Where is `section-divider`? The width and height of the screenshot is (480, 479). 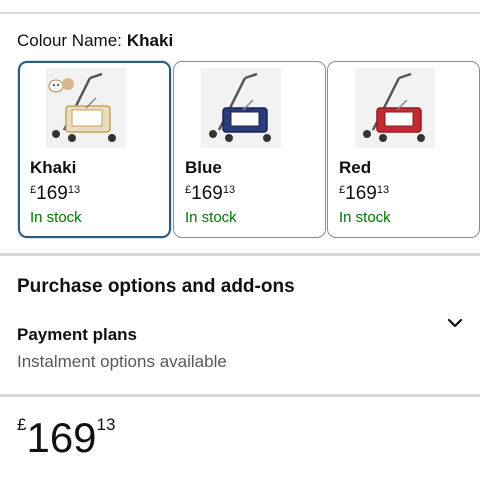 section-divider is located at coordinates (240, 254).